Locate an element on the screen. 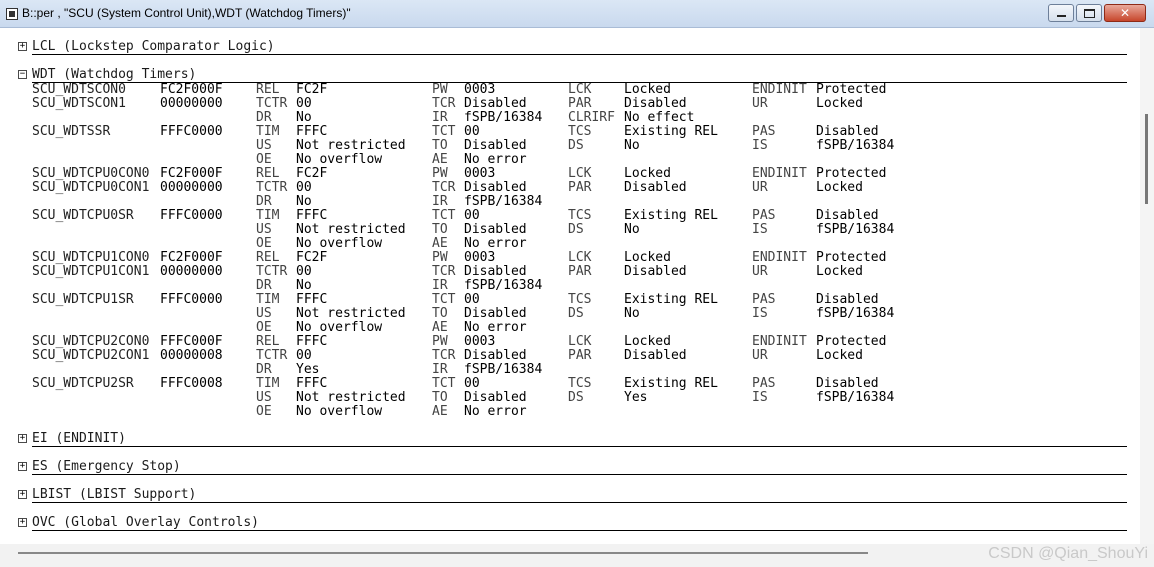 This screenshot has height=567, width=1154. register-value: FFFC000F is located at coordinates (191, 342).